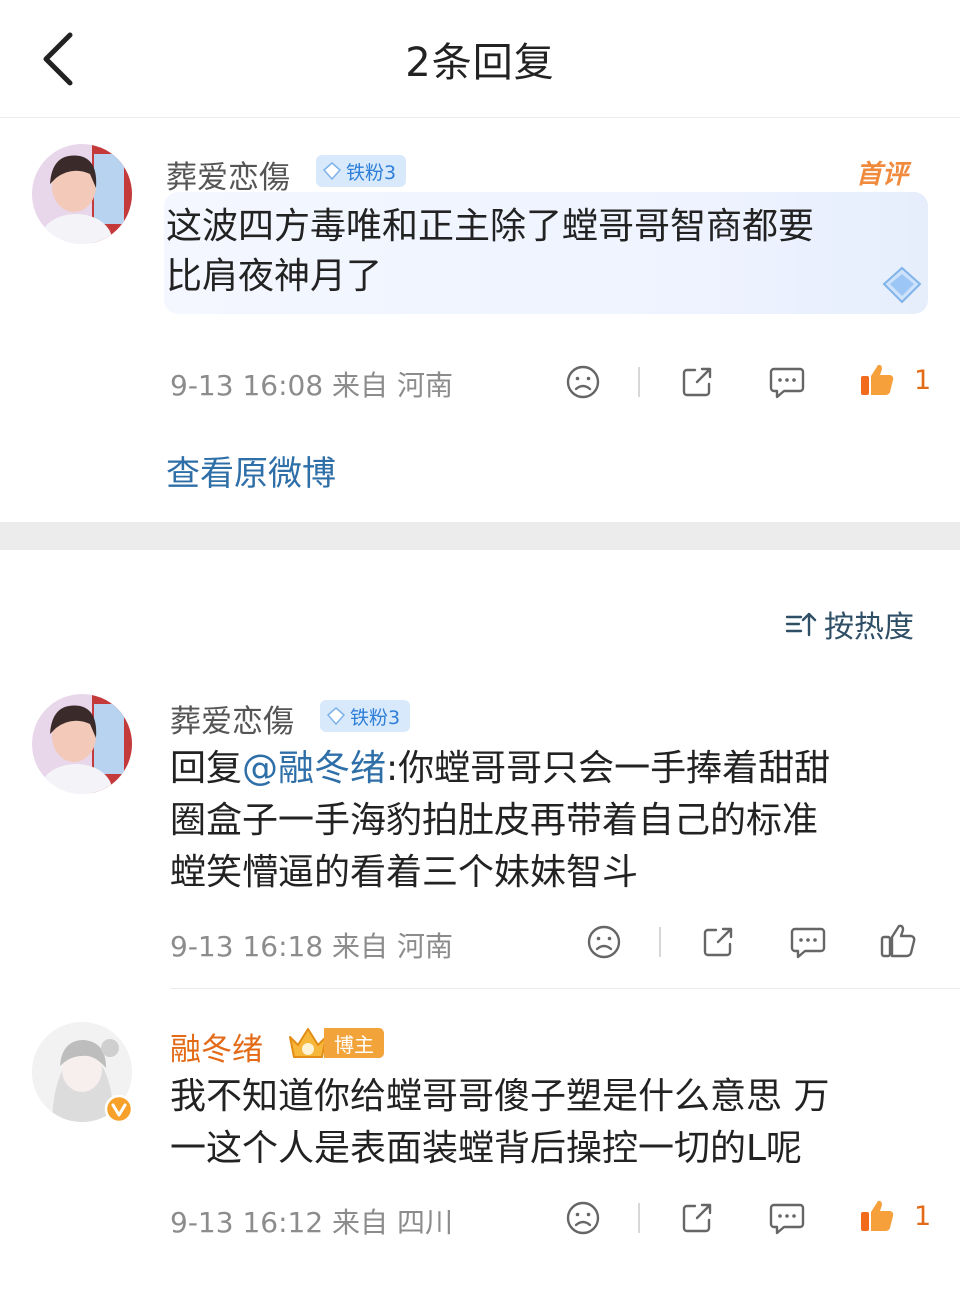 This screenshot has height=1290, width=960. I want to click on comment-text-line: 回复@融冬绪:你螳哥哥只会一手捧着甜甜, so click(500, 768).